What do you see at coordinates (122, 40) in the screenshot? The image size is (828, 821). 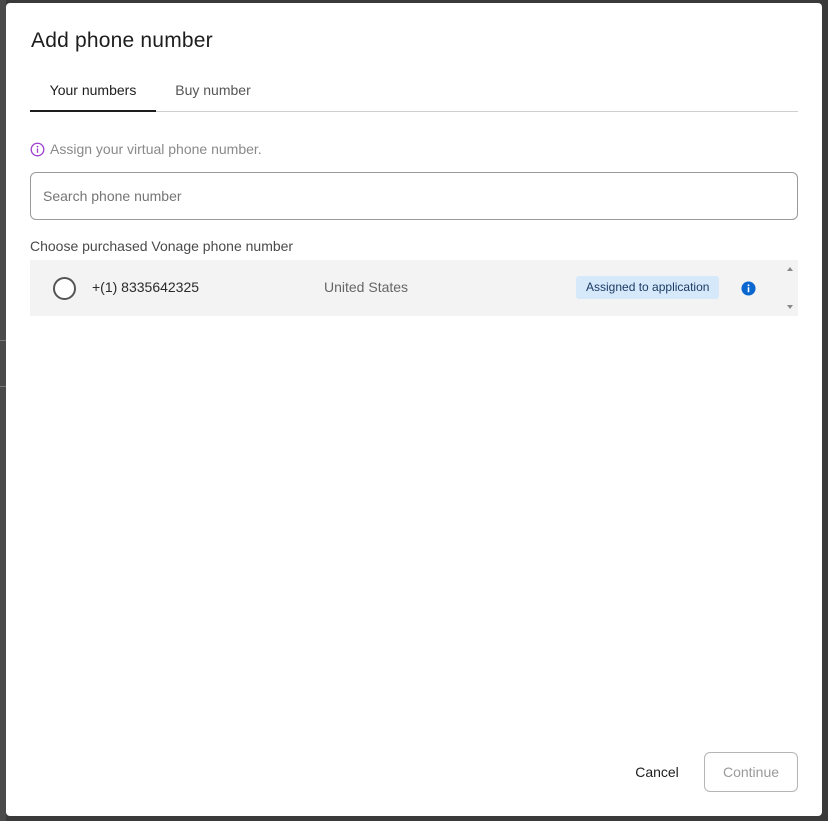 I see `dialog-title: Add phone number` at bounding box center [122, 40].